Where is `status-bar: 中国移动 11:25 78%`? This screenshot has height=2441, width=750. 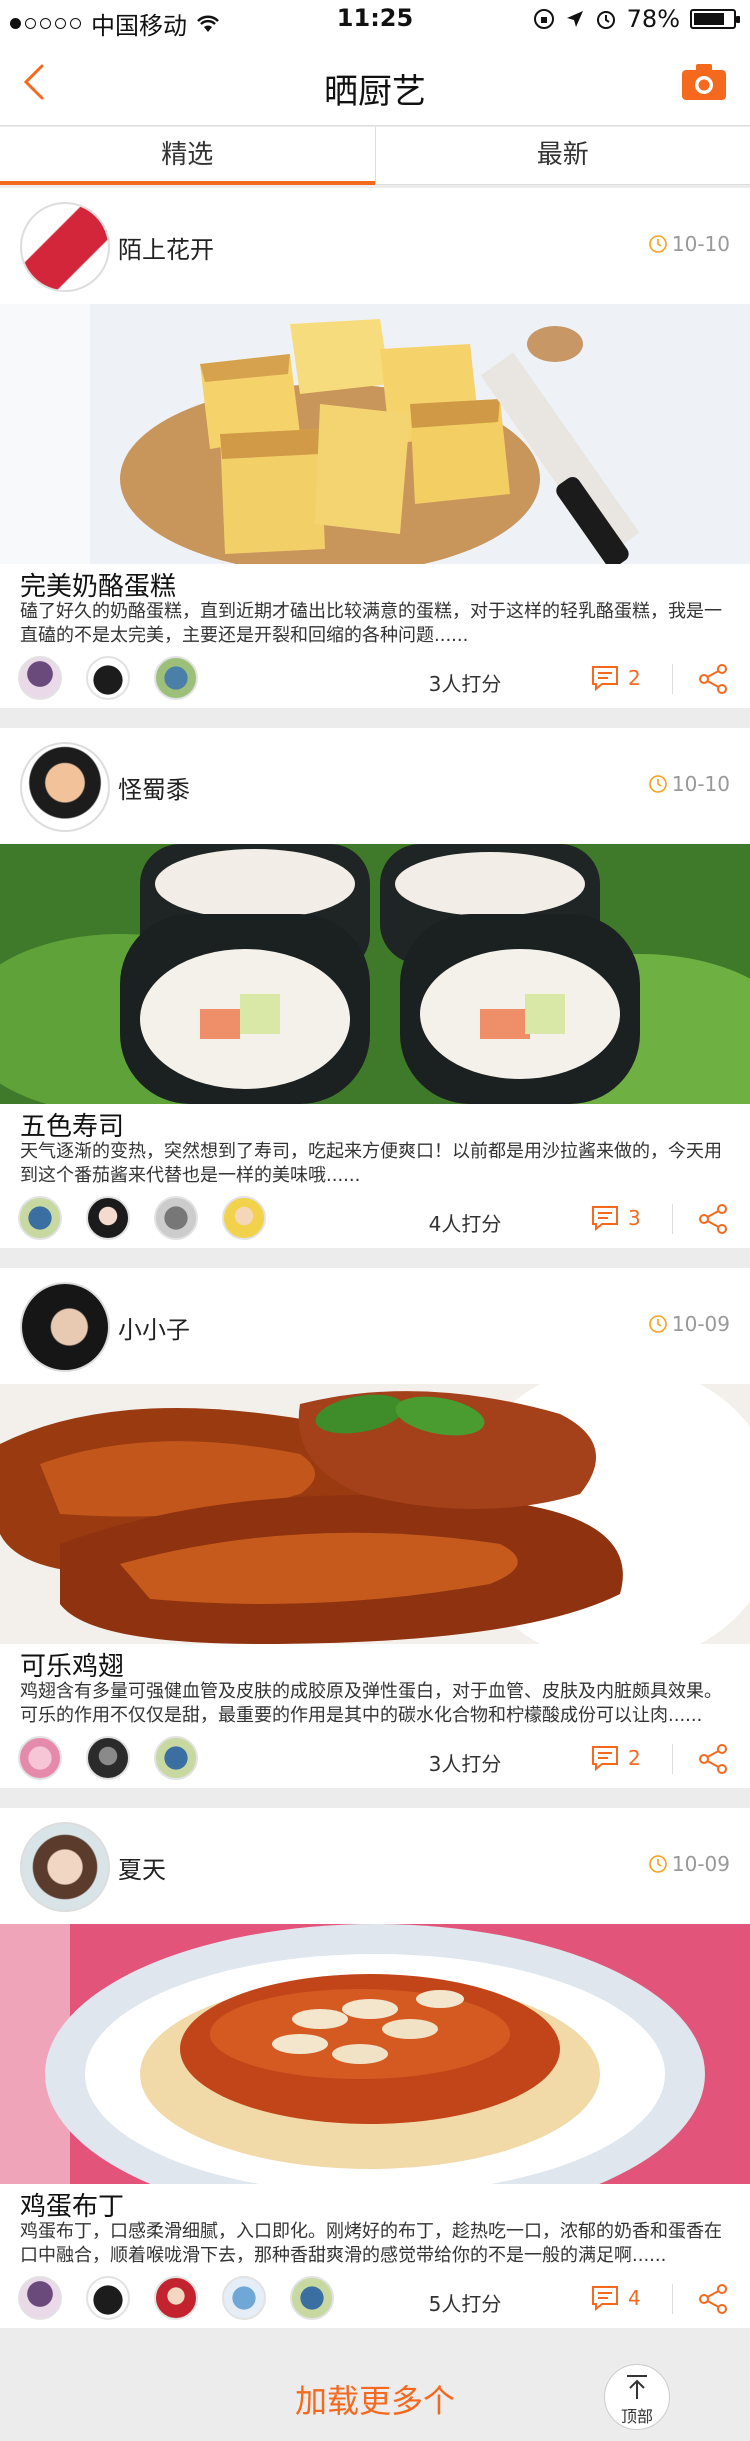
status-bar: 中国移动 11:25 78% is located at coordinates (375, 20).